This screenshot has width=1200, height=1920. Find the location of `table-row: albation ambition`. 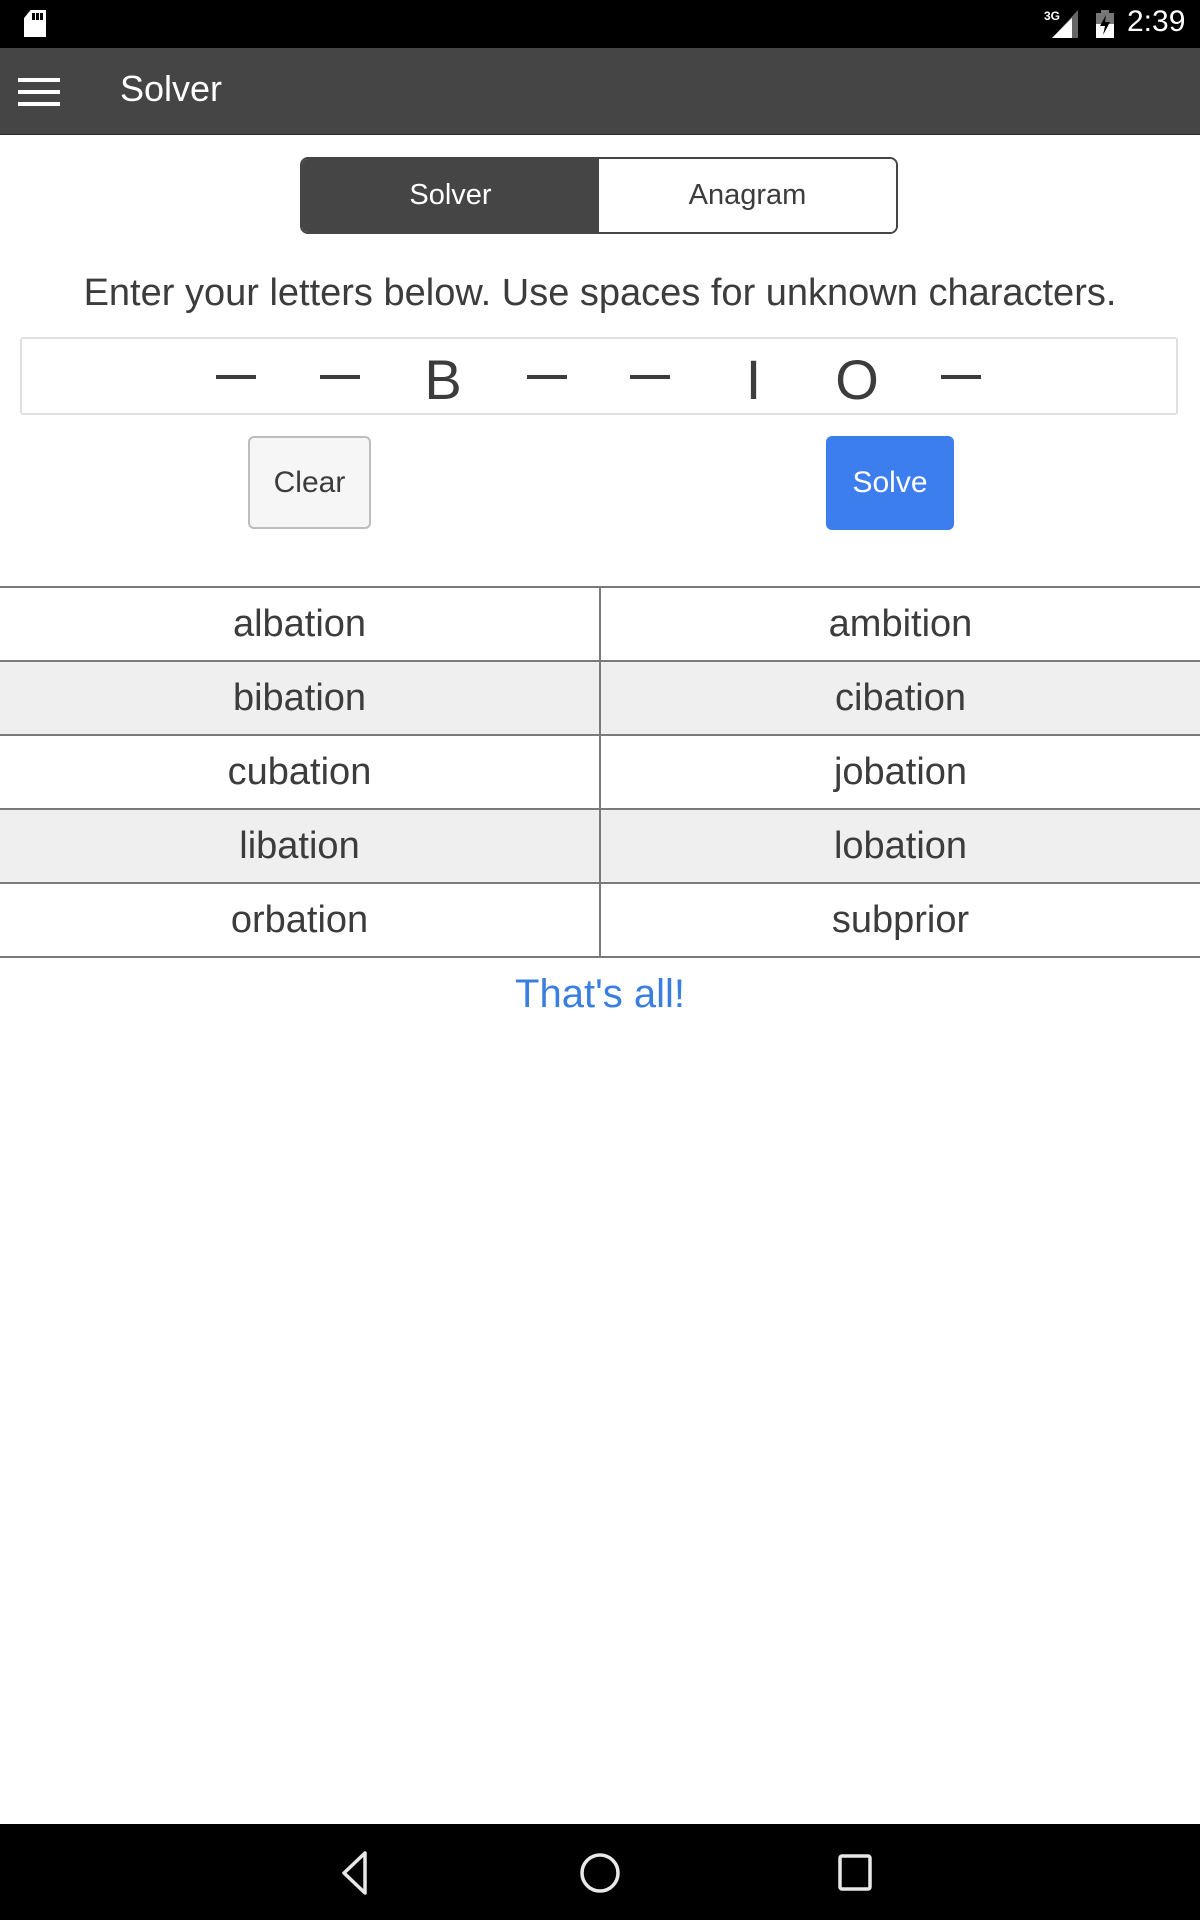

table-row: albation ambition is located at coordinates (600, 625).